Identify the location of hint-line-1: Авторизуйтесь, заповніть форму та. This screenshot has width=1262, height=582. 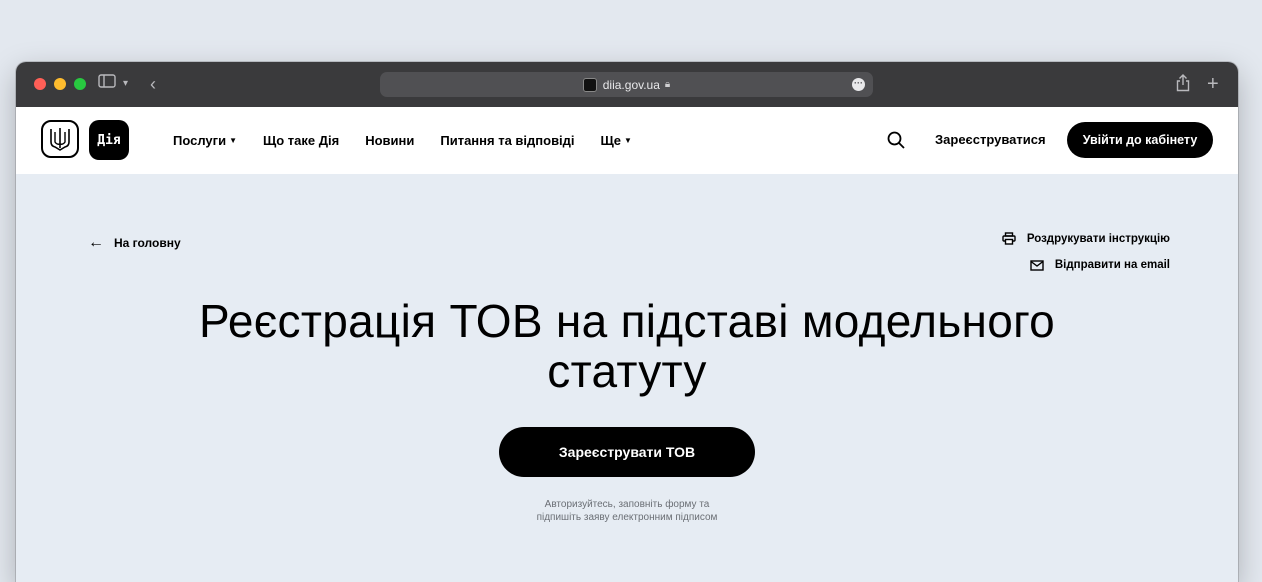
(627, 504).